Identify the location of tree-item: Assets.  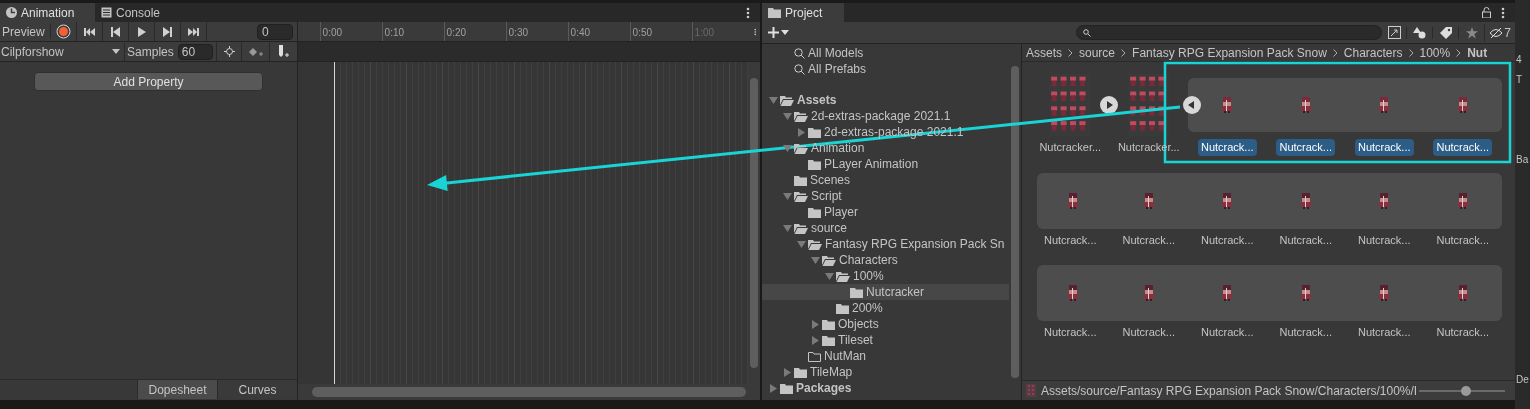
(885, 100).